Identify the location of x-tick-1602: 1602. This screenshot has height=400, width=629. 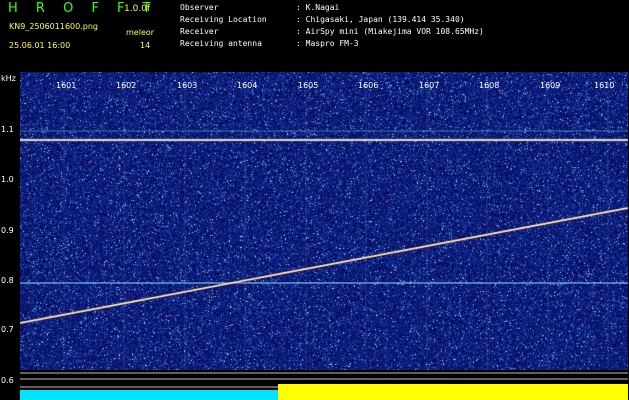
(126, 85).